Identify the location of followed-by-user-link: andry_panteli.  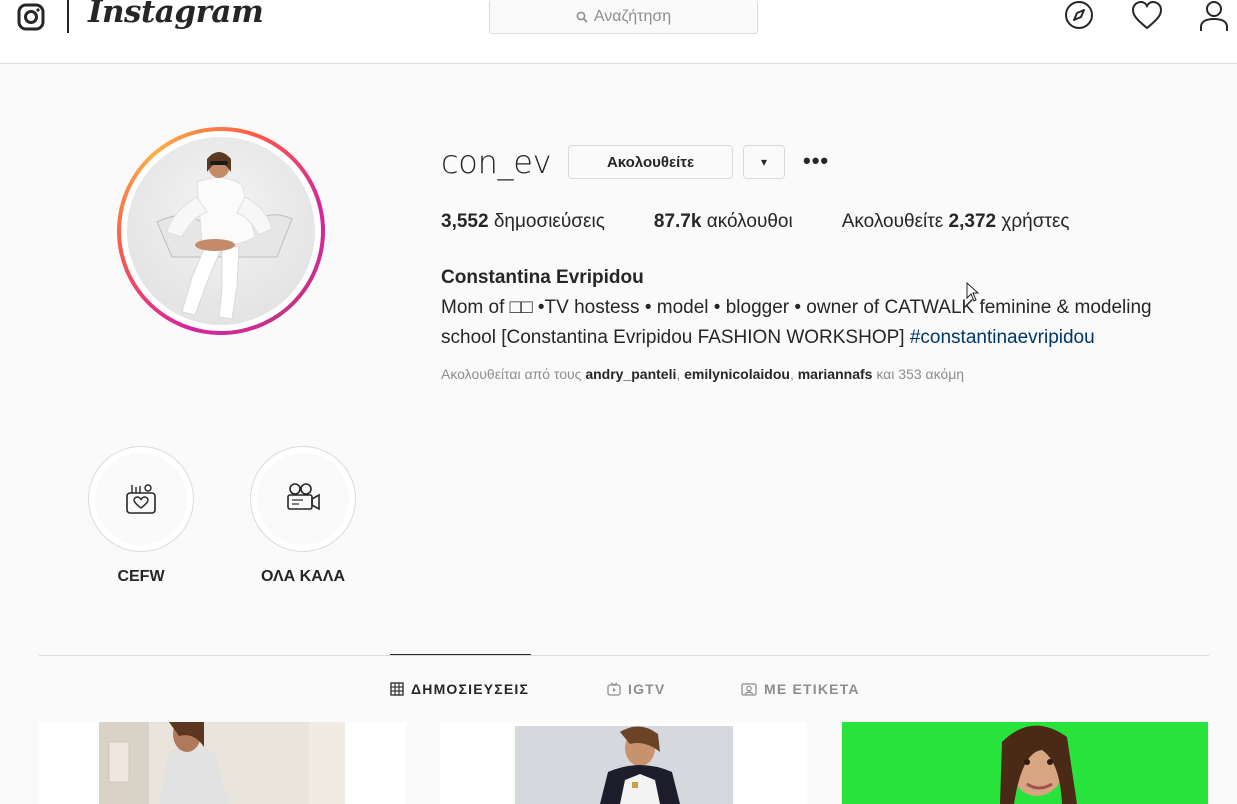
(630, 374).